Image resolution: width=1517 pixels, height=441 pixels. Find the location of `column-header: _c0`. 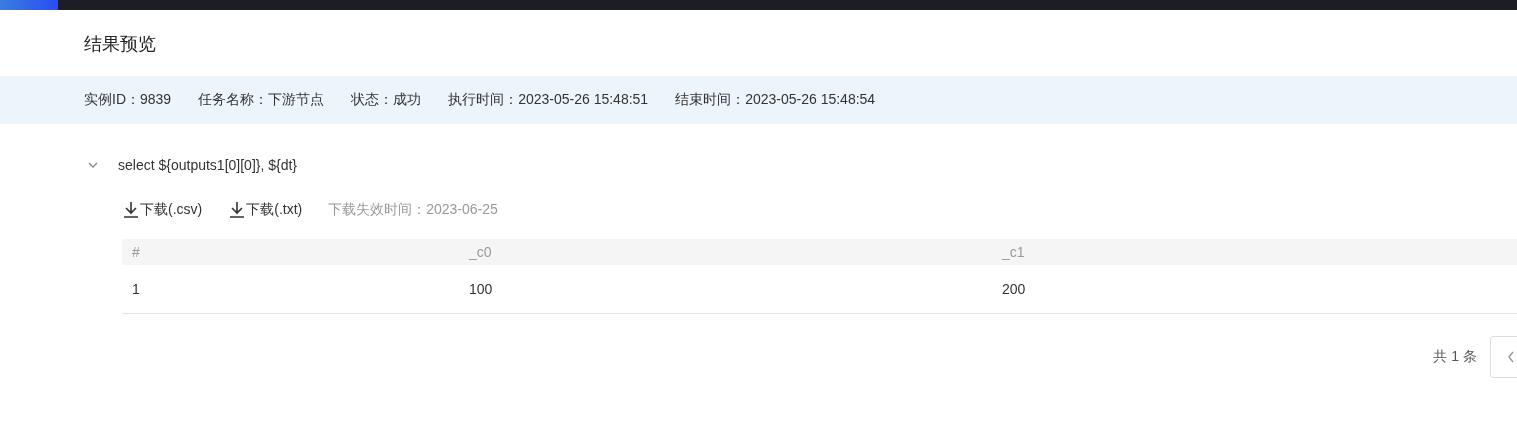

column-header: _c0 is located at coordinates (480, 252).